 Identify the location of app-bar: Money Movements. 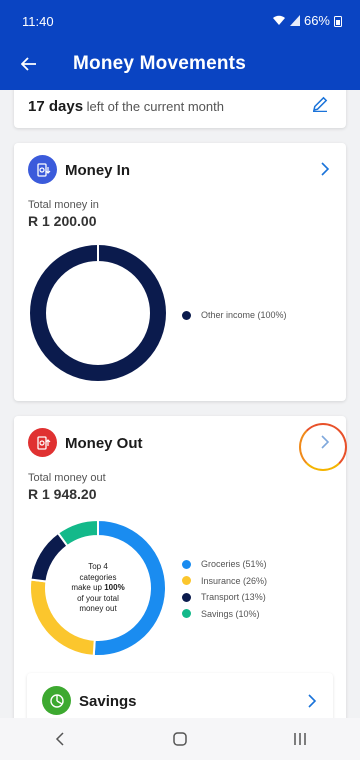
(180, 64).